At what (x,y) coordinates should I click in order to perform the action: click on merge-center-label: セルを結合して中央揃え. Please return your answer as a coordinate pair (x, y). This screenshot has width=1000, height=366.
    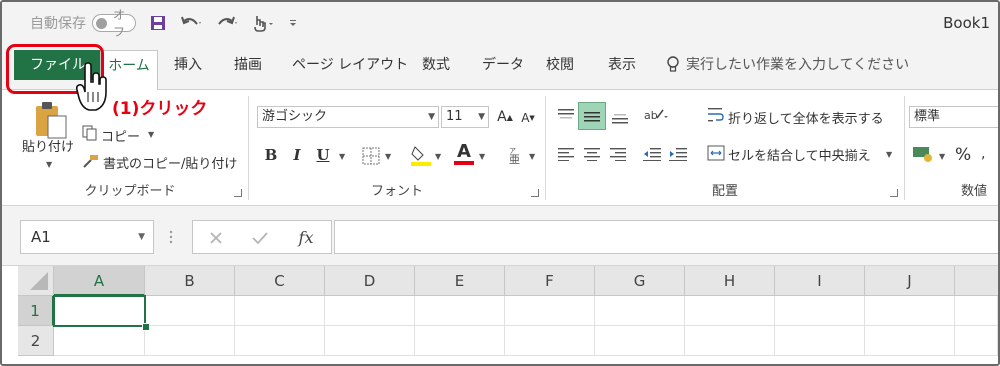
    Looking at the image, I should click on (799, 154).